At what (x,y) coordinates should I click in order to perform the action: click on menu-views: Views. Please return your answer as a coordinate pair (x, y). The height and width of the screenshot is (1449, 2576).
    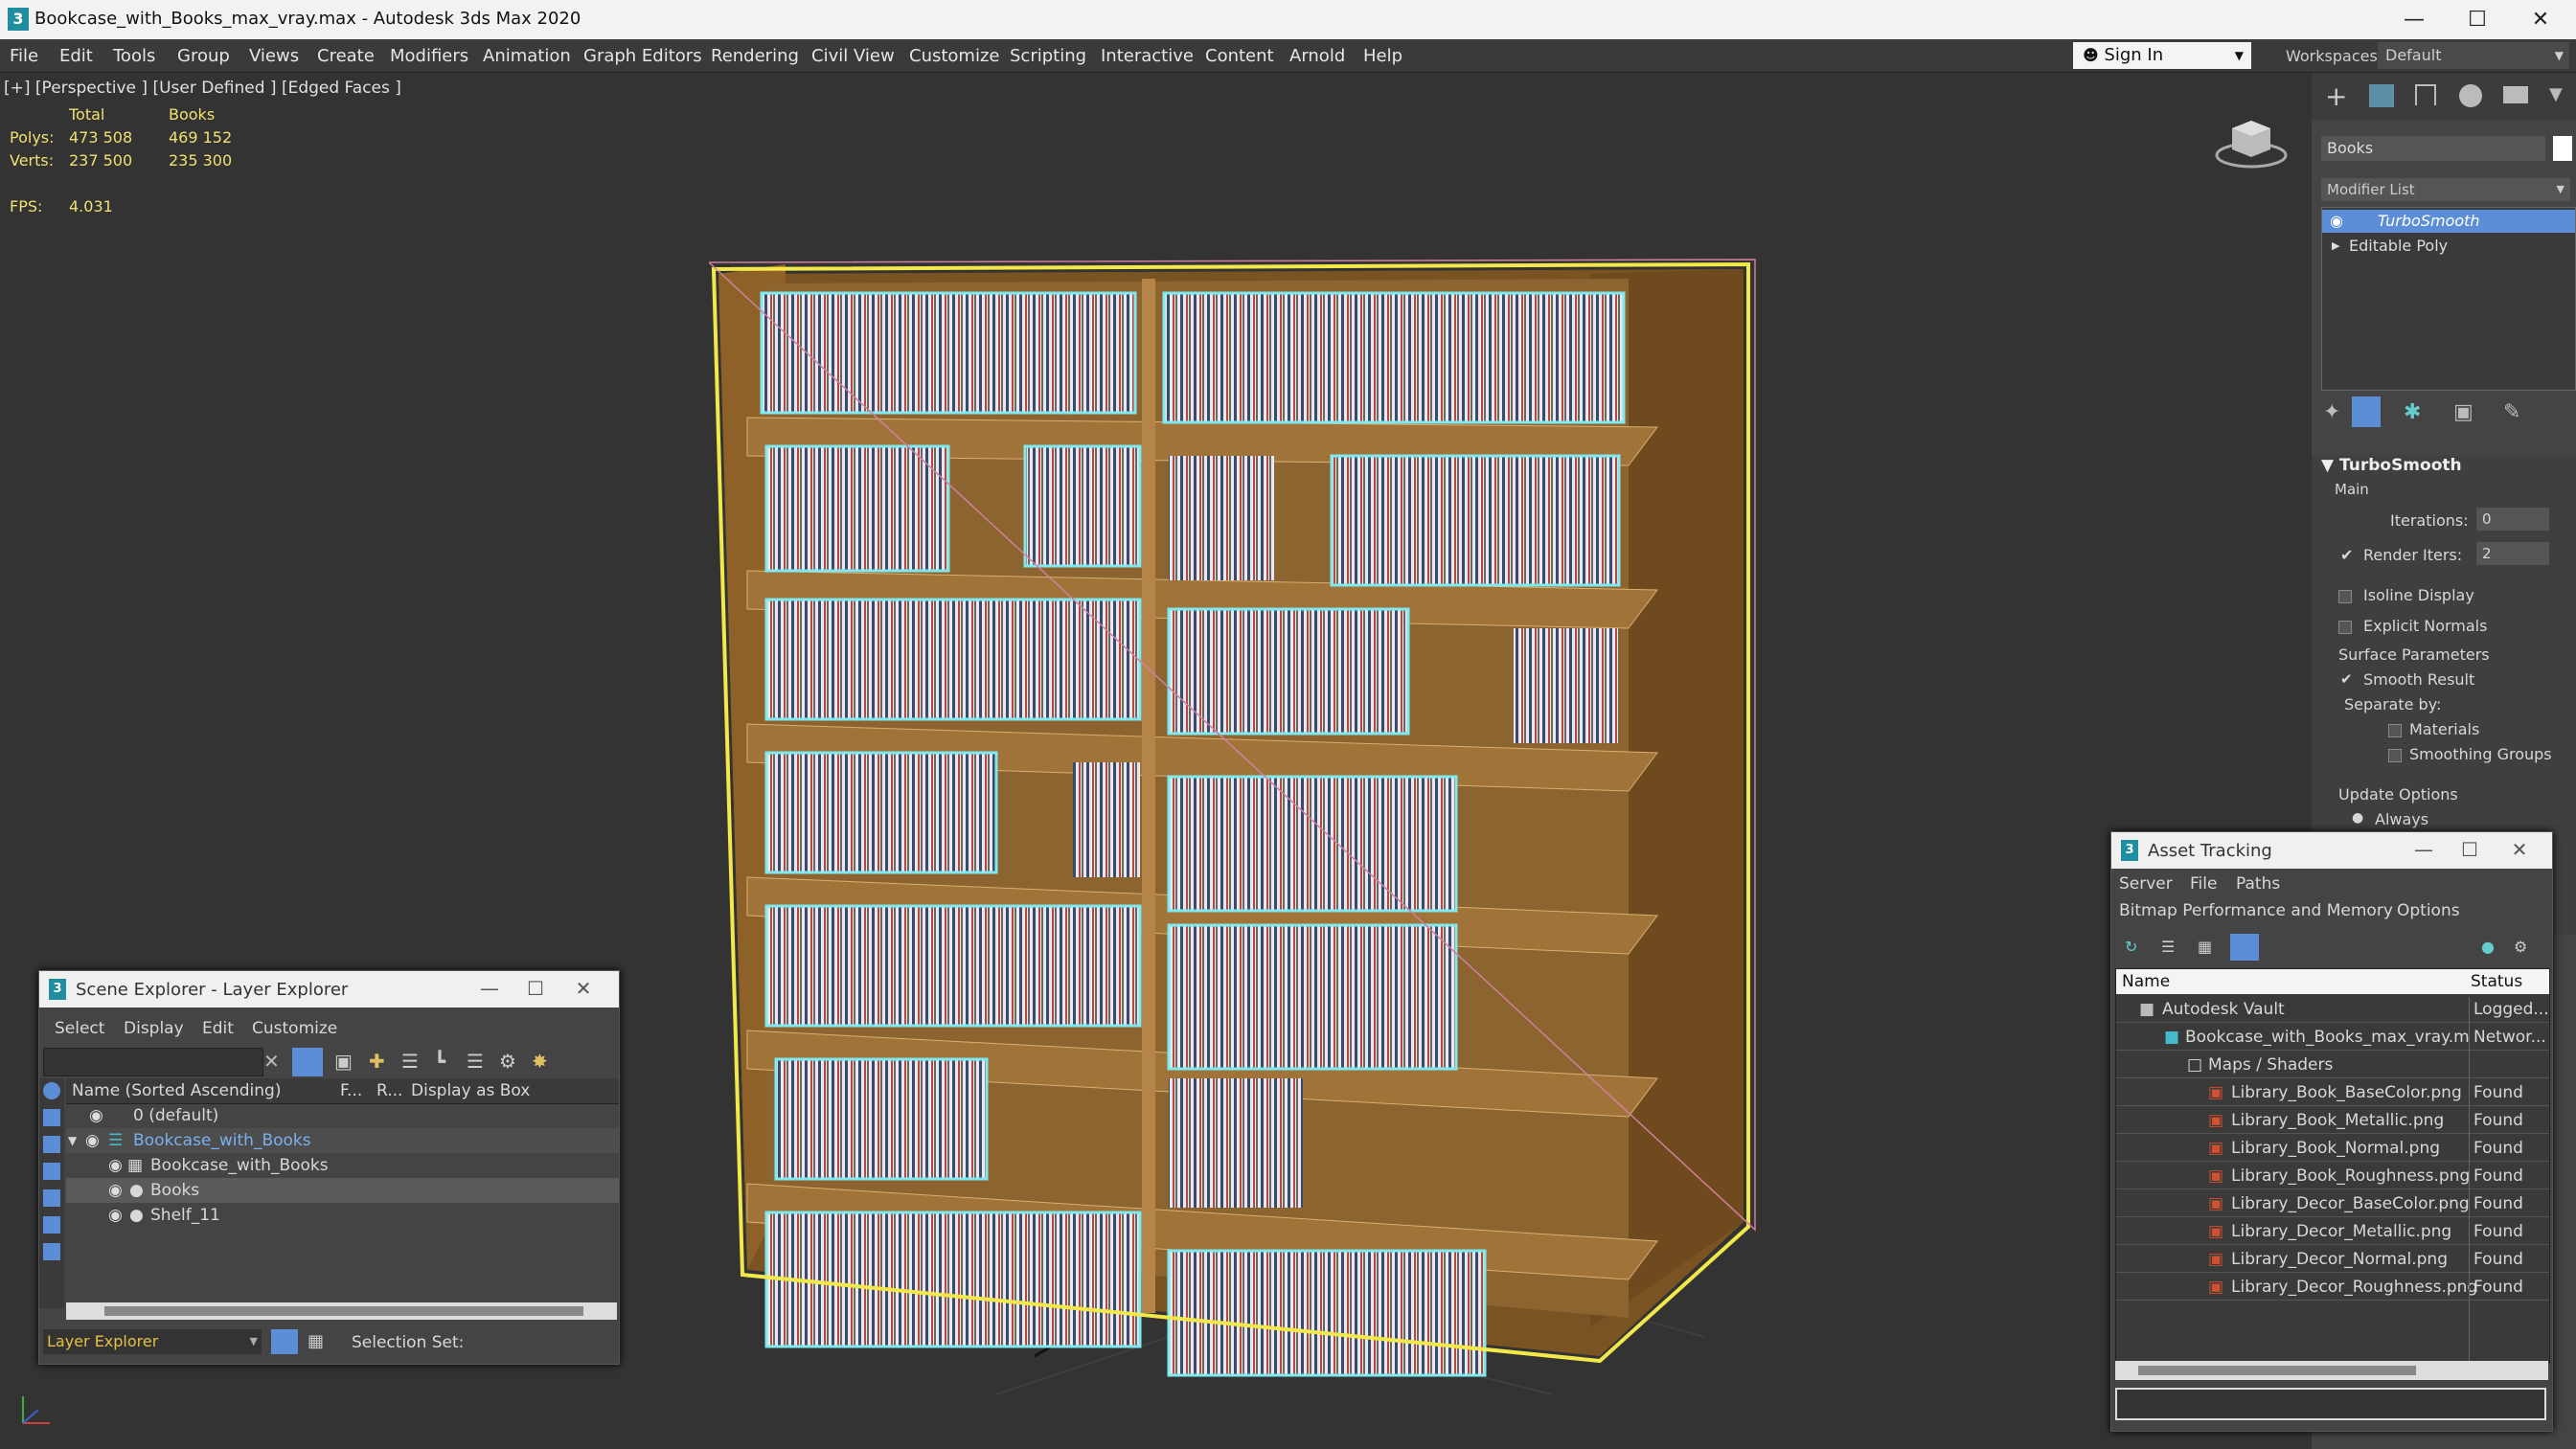
    Looking at the image, I should click on (274, 56).